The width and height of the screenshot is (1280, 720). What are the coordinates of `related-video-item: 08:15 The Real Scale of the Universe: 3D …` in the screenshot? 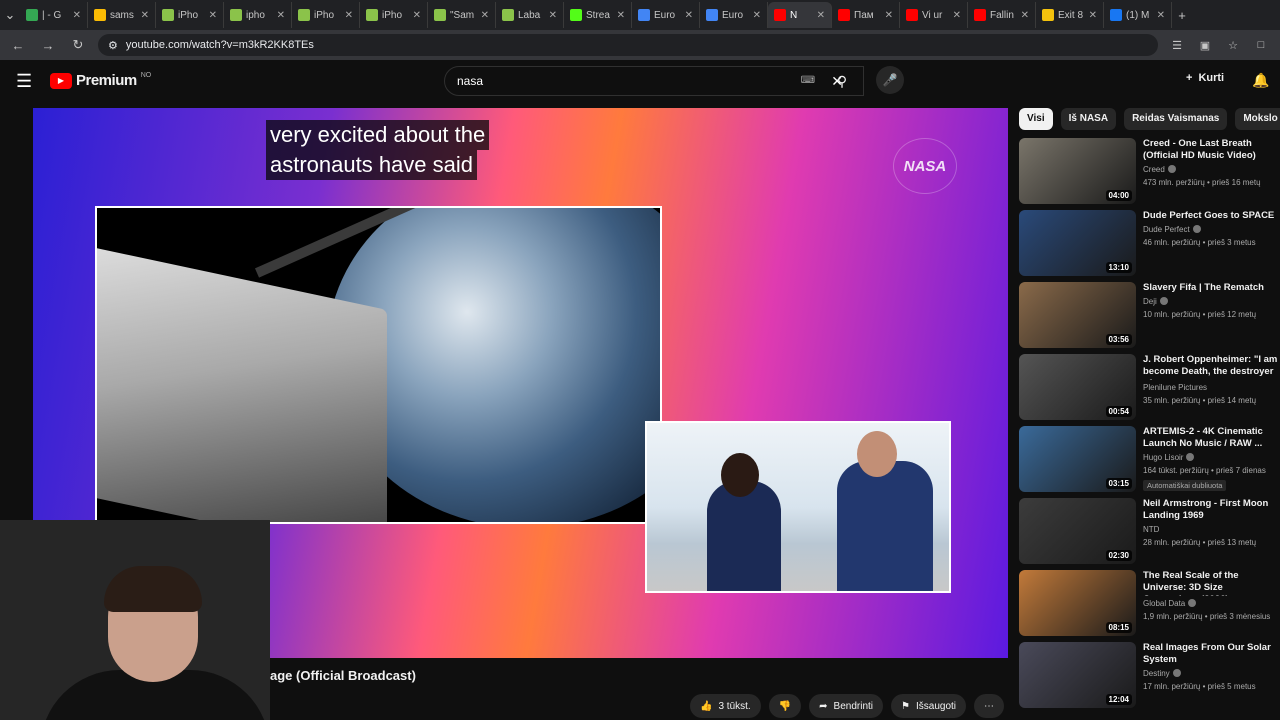 It's located at (1149, 606).